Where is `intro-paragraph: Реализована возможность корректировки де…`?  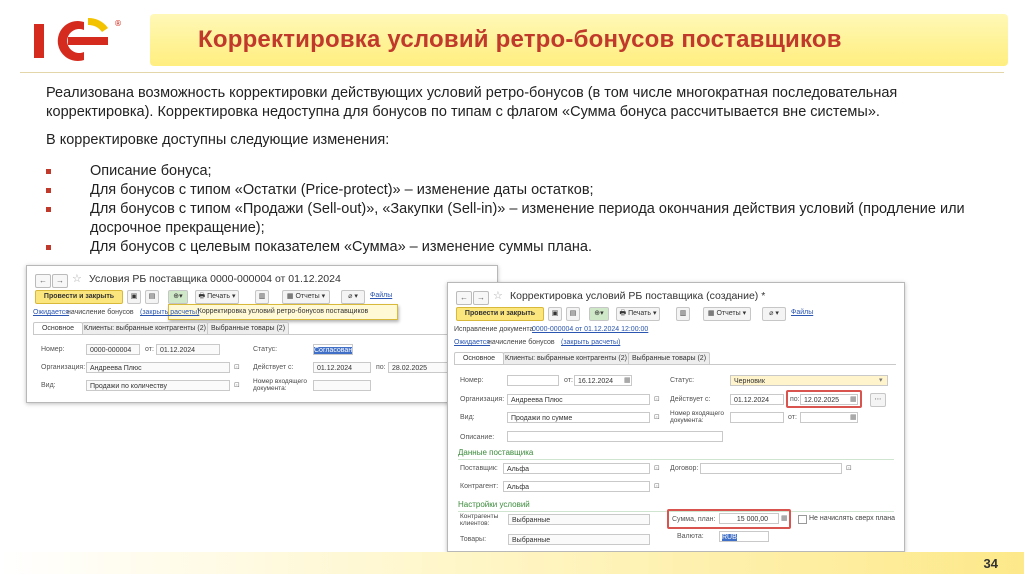
intro-paragraph: Реализована возможность корректировки де… is located at coordinates (472, 102).